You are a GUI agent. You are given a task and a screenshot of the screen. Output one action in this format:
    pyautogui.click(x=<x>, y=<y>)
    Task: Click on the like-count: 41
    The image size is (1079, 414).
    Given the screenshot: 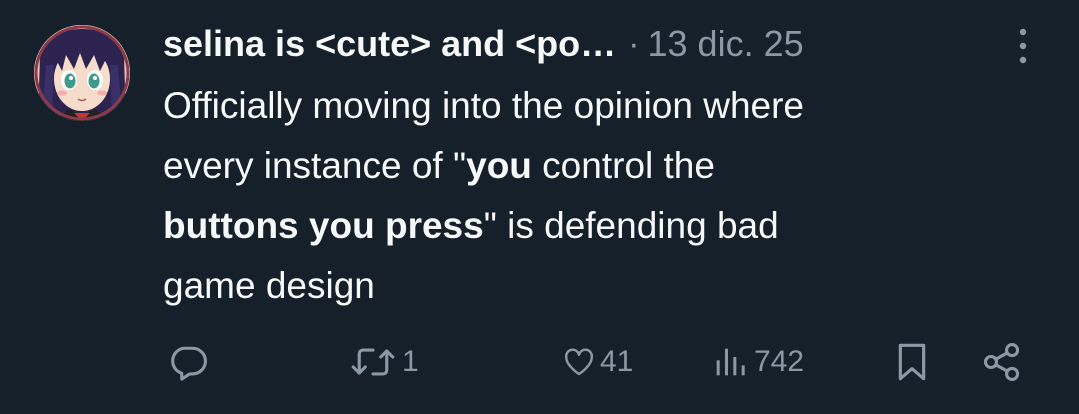 What is the action you would take?
    pyautogui.click(x=617, y=361)
    